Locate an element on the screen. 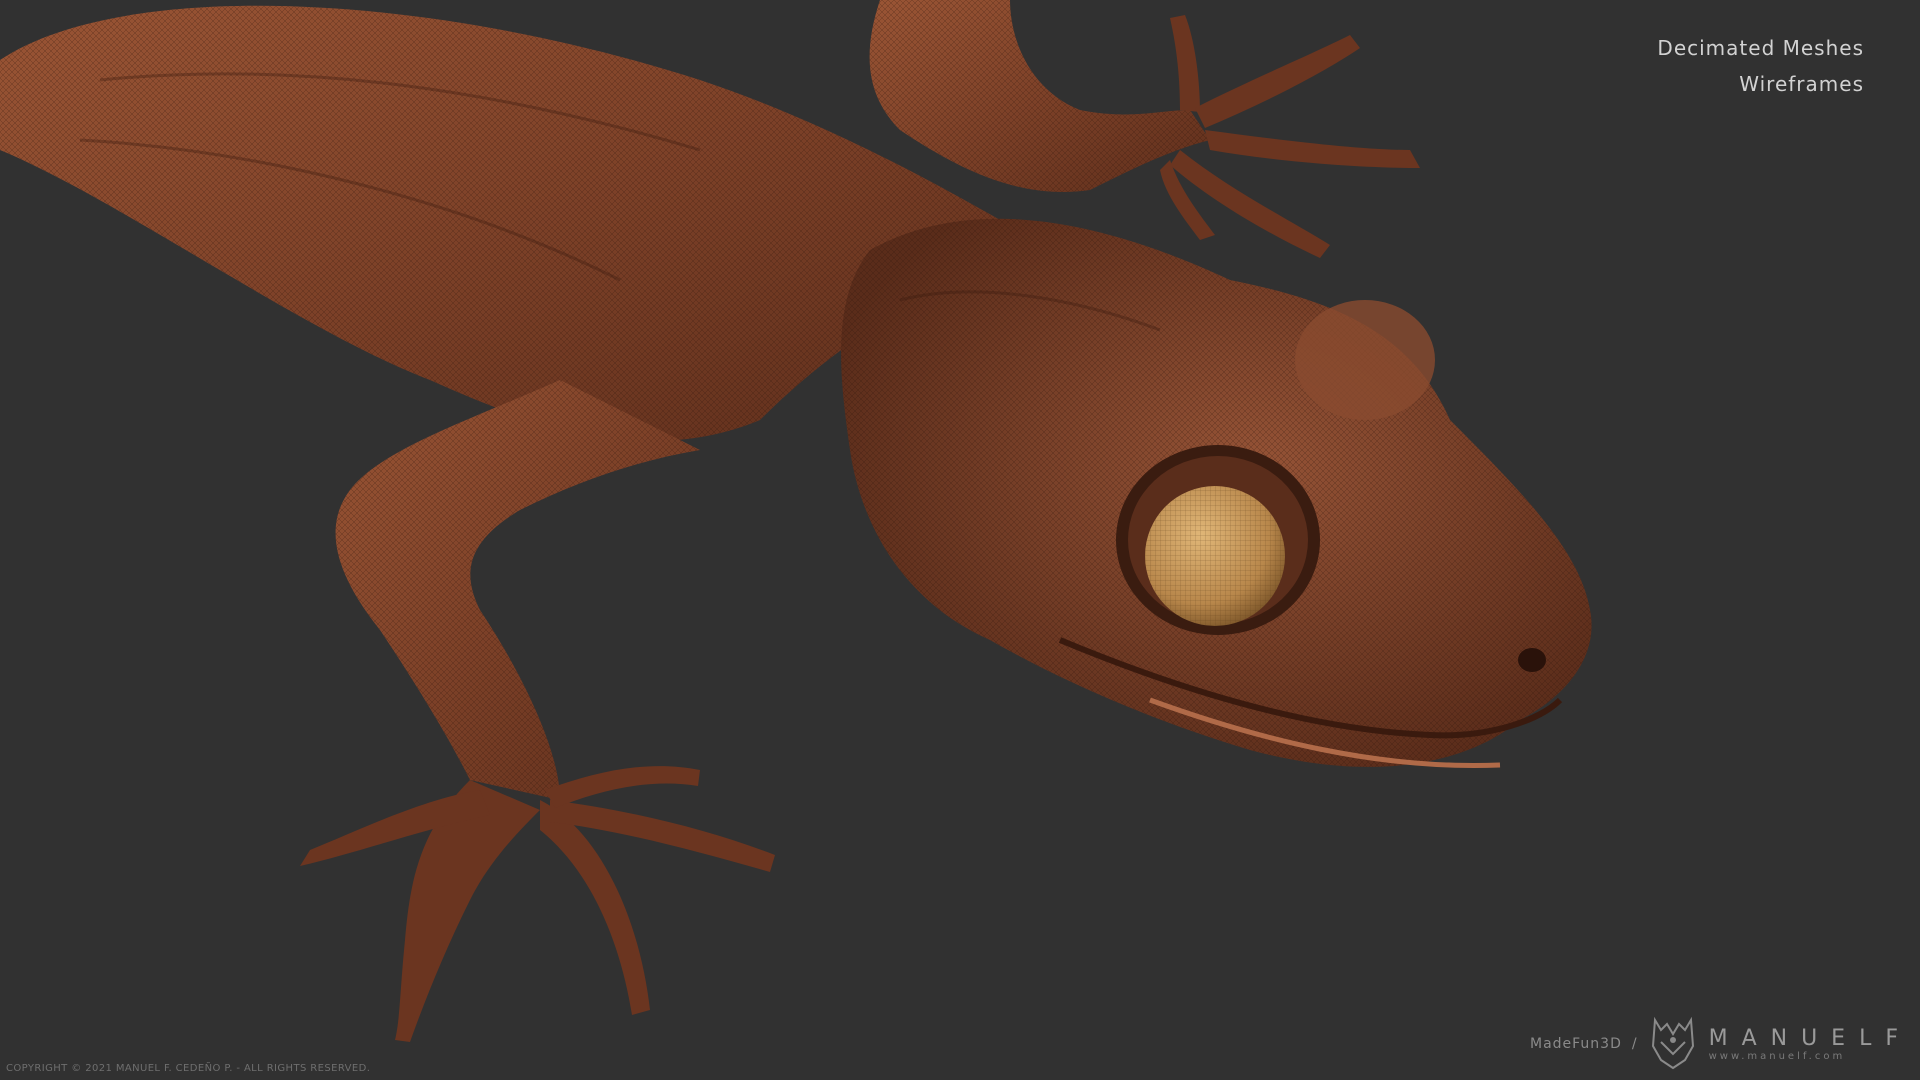  brand-name: MANUELF is located at coordinates (1810, 1038).